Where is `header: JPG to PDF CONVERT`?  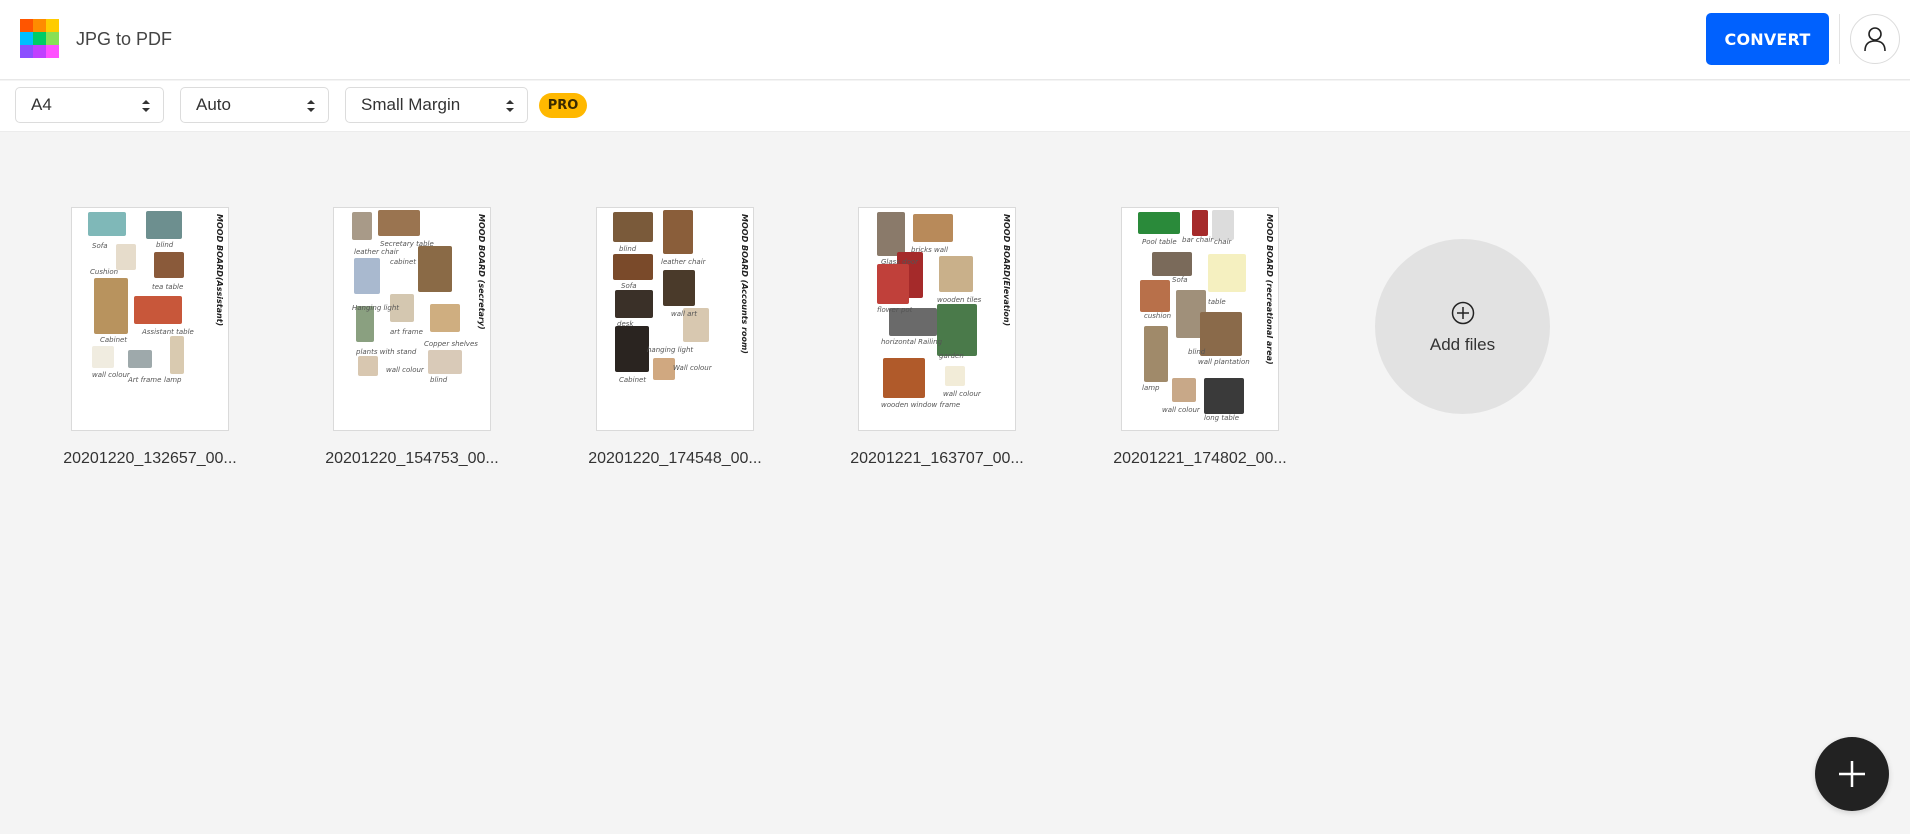 header: JPG to PDF CONVERT is located at coordinates (955, 40).